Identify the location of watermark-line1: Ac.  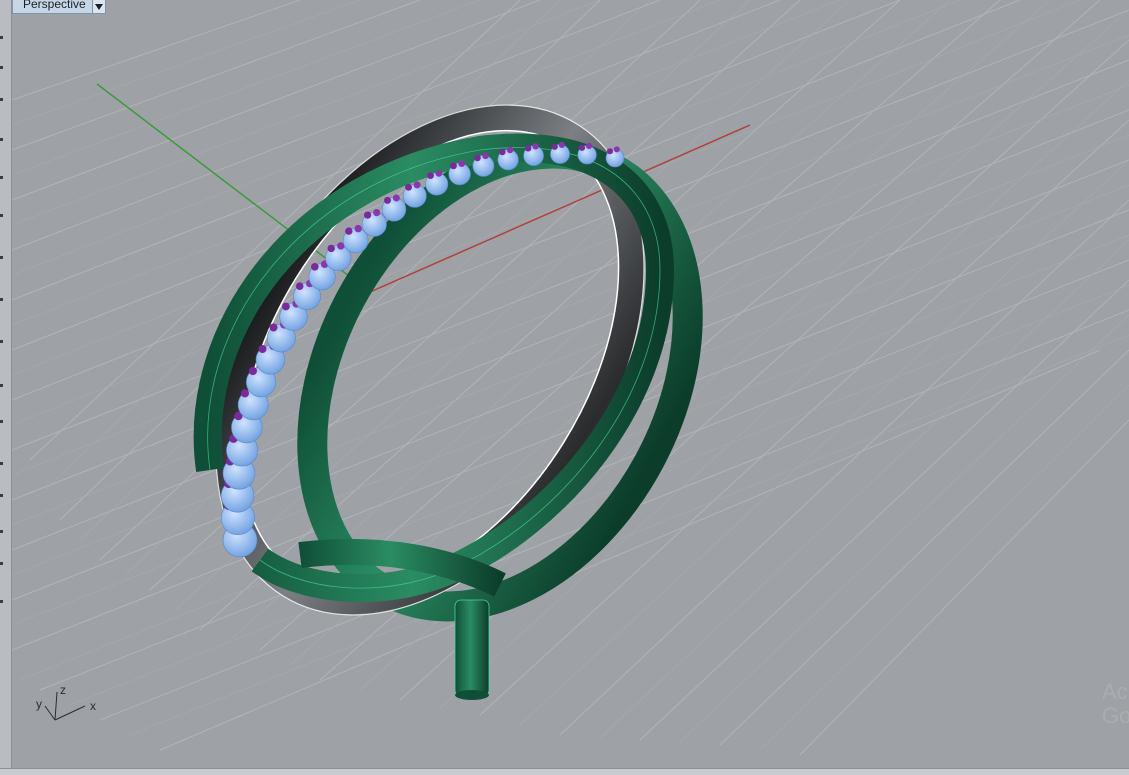
(1115, 691).